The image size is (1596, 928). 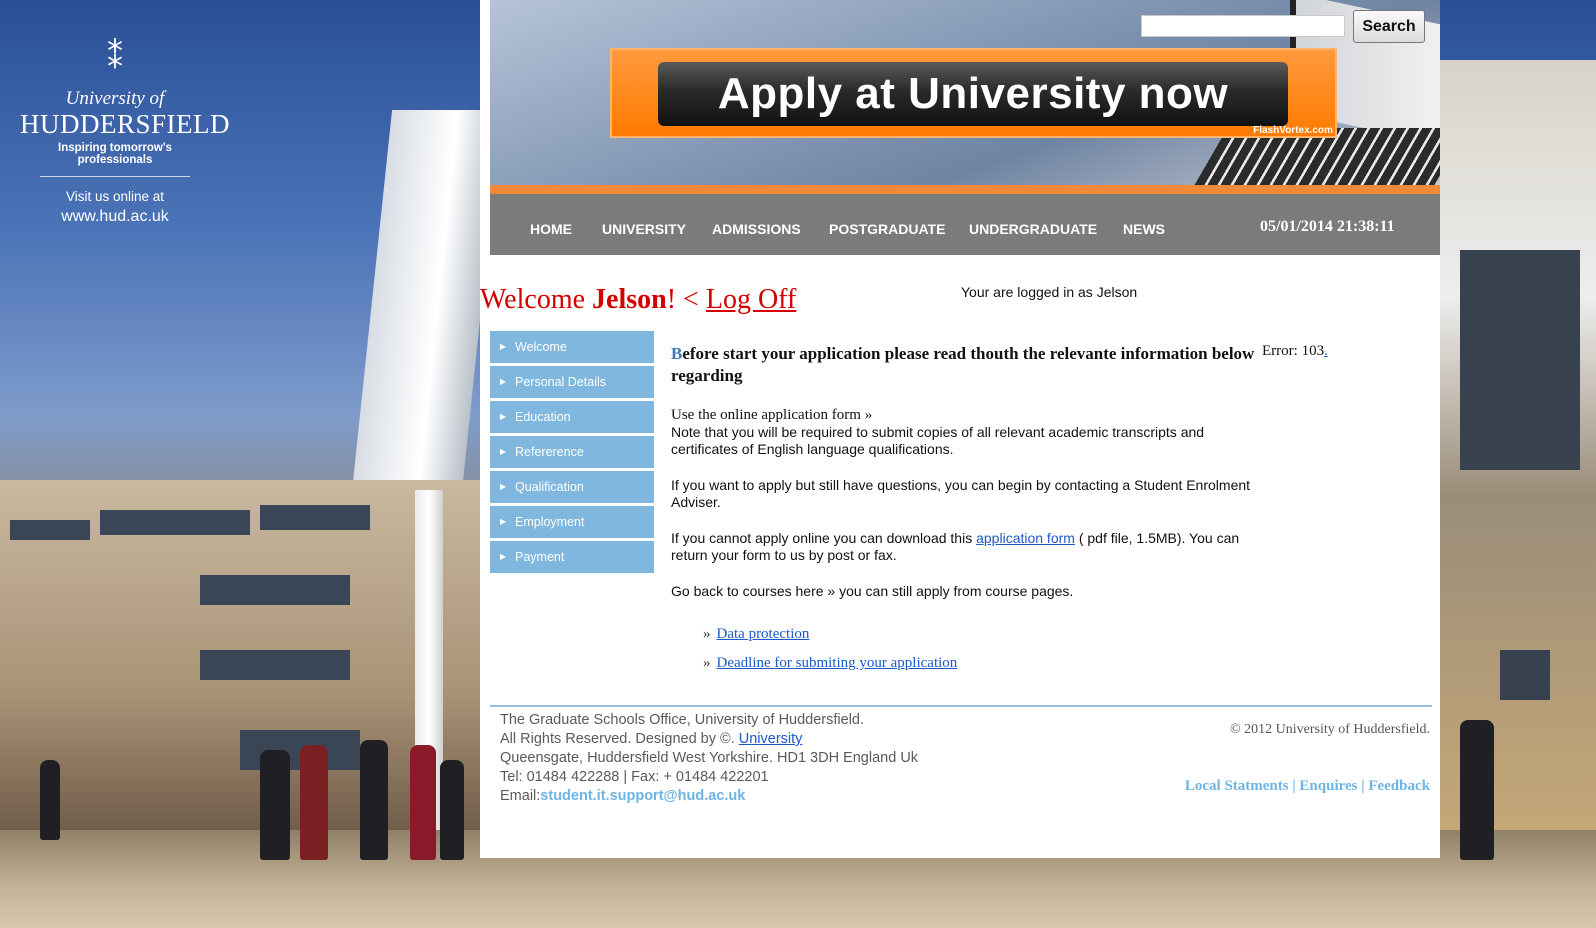 What do you see at coordinates (772, 415) in the screenshot?
I see `online-form-line: Use the online application form »` at bounding box center [772, 415].